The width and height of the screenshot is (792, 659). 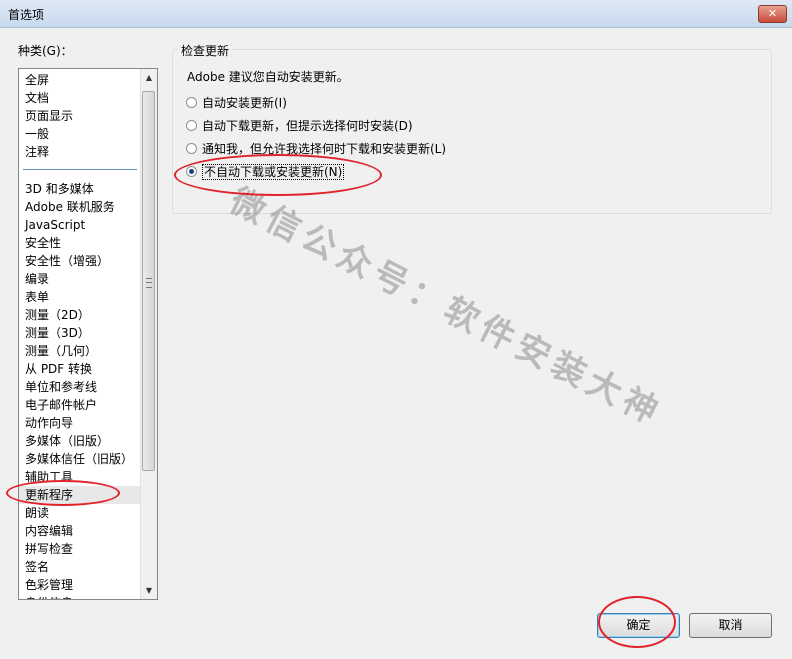 What do you see at coordinates (80, 243) in the screenshot?
I see `category-item: 安全性` at bounding box center [80, 243].